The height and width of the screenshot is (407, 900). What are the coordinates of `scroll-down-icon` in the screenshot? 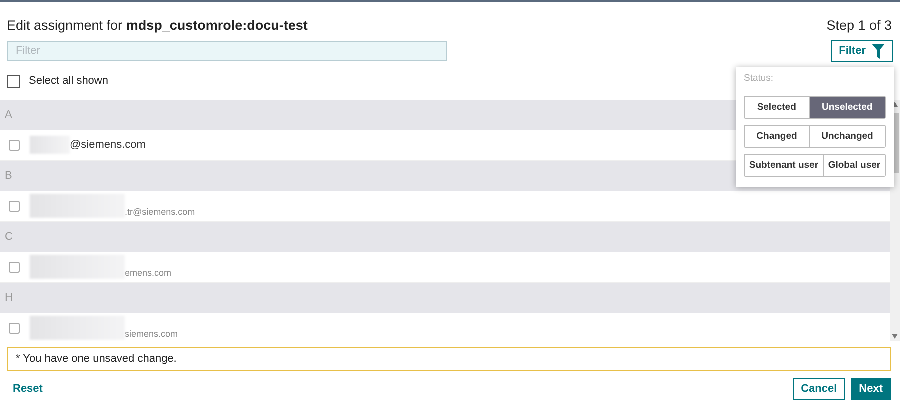 It's located at (895, 336).